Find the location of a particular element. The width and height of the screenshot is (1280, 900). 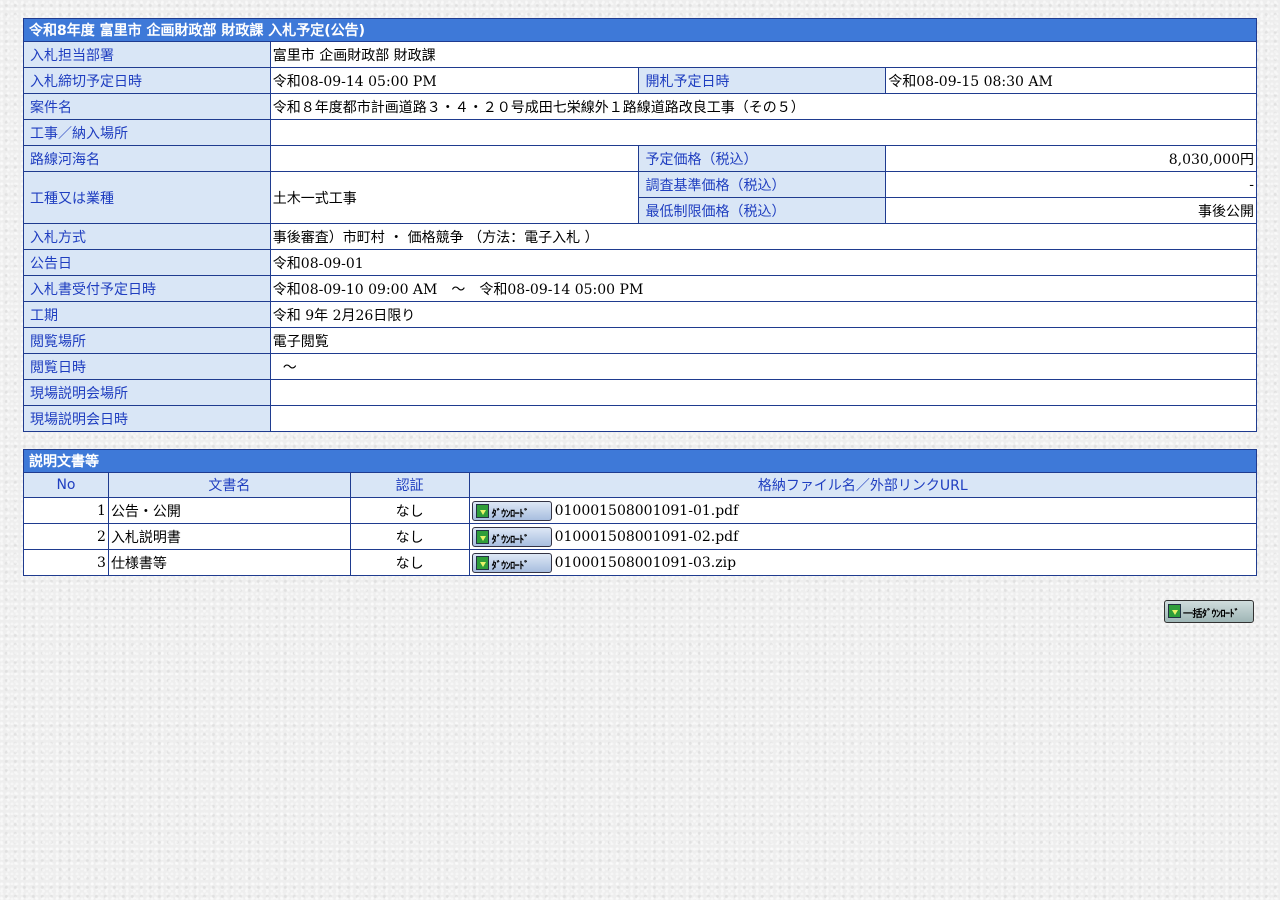

deadline-label: 入札締切予定日時 is located at coordinates (147, 80).